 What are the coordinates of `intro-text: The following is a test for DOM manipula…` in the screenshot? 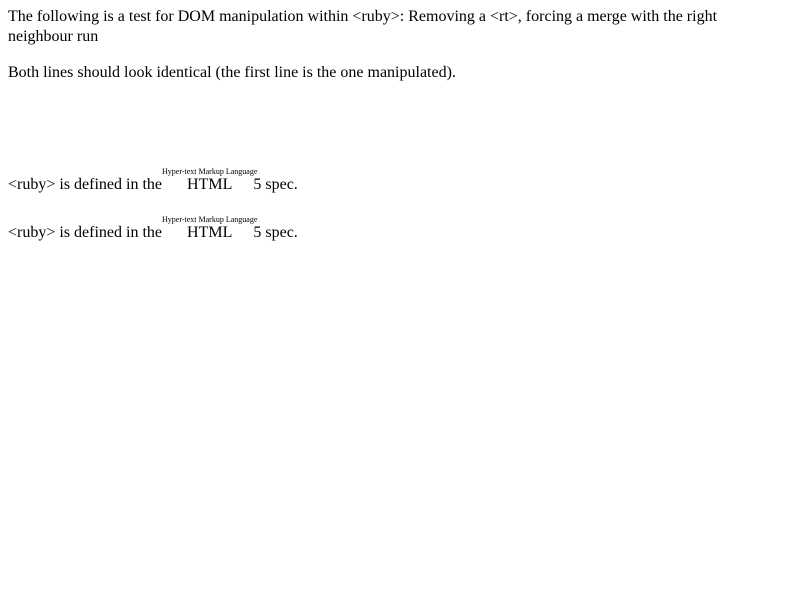 It's located at (363, 26).